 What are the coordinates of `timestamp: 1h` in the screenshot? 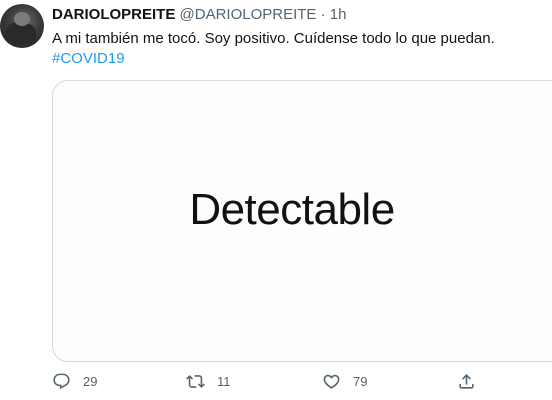 It's located at (338, 14).